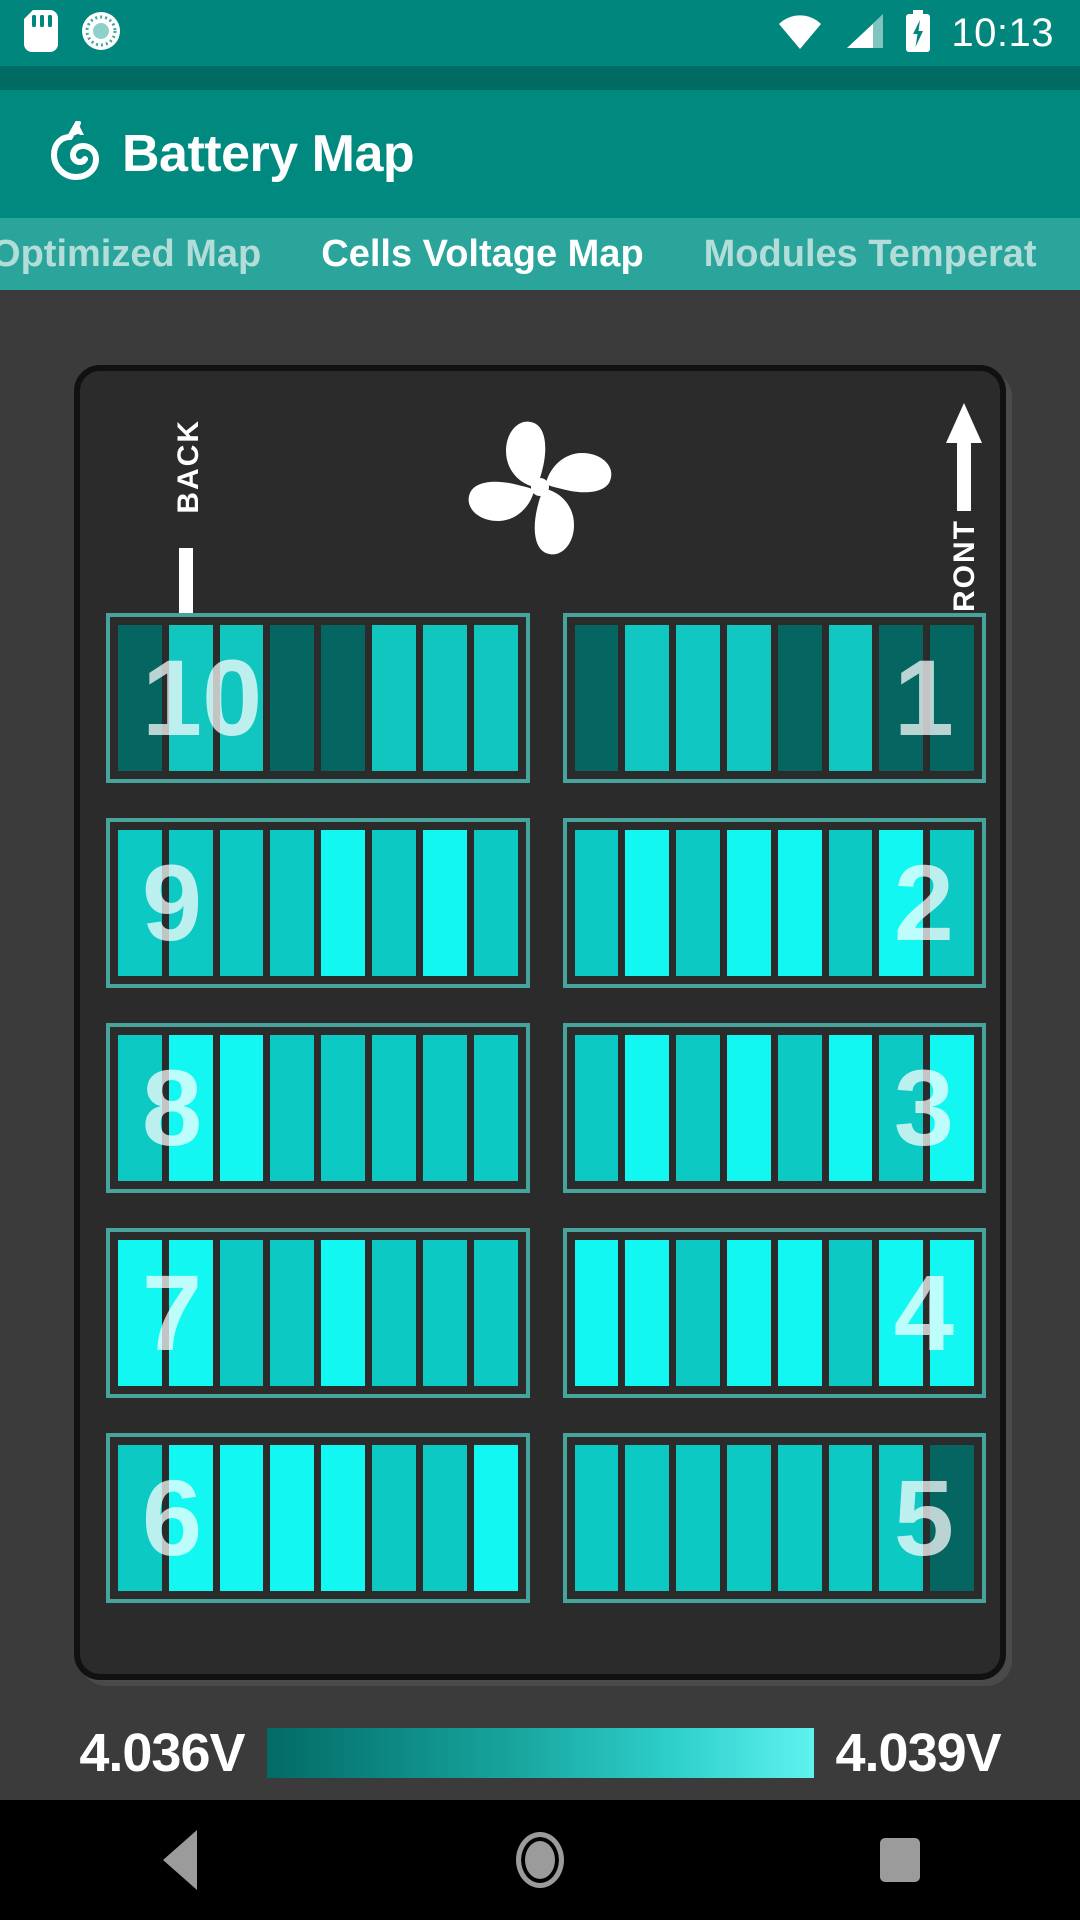  Describe the element at coordinates (546, 903) in the screenshot. I see `module-row: 9 2` at that location.